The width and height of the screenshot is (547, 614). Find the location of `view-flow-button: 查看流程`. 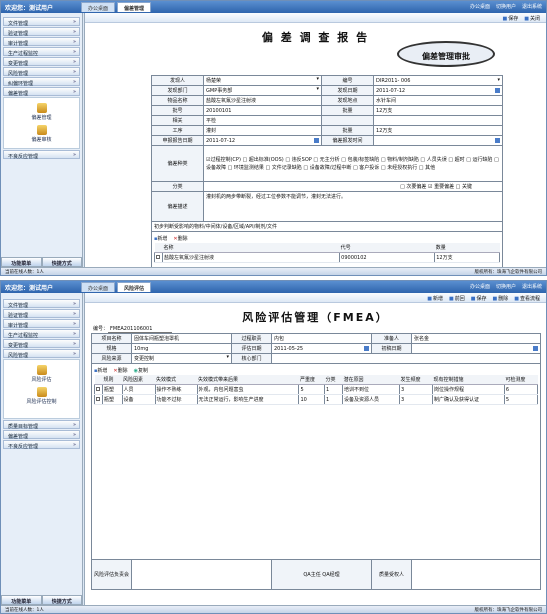

view-flow-button: 查看流程 is located at coordinates (527, 298).